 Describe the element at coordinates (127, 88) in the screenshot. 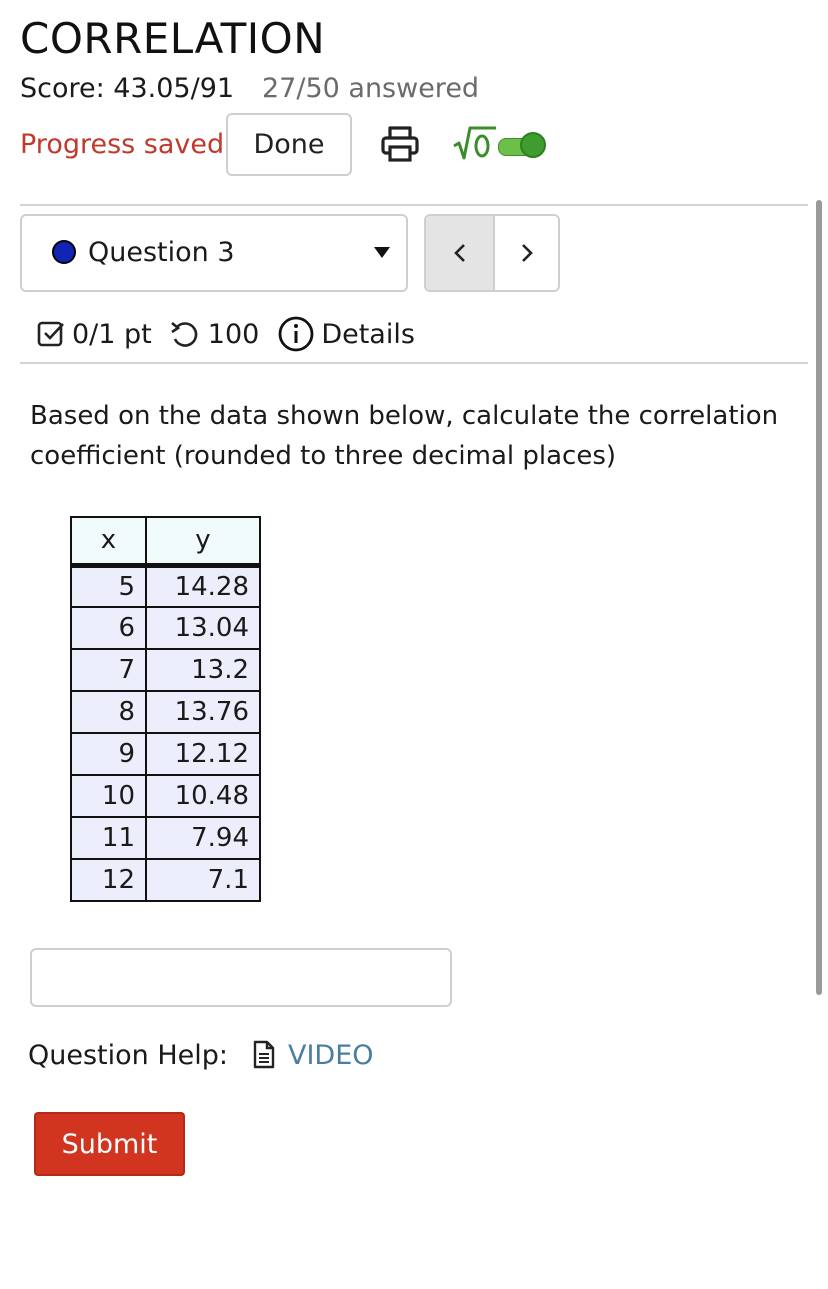

I see `score-text: Score: 43.05/91` at that location.